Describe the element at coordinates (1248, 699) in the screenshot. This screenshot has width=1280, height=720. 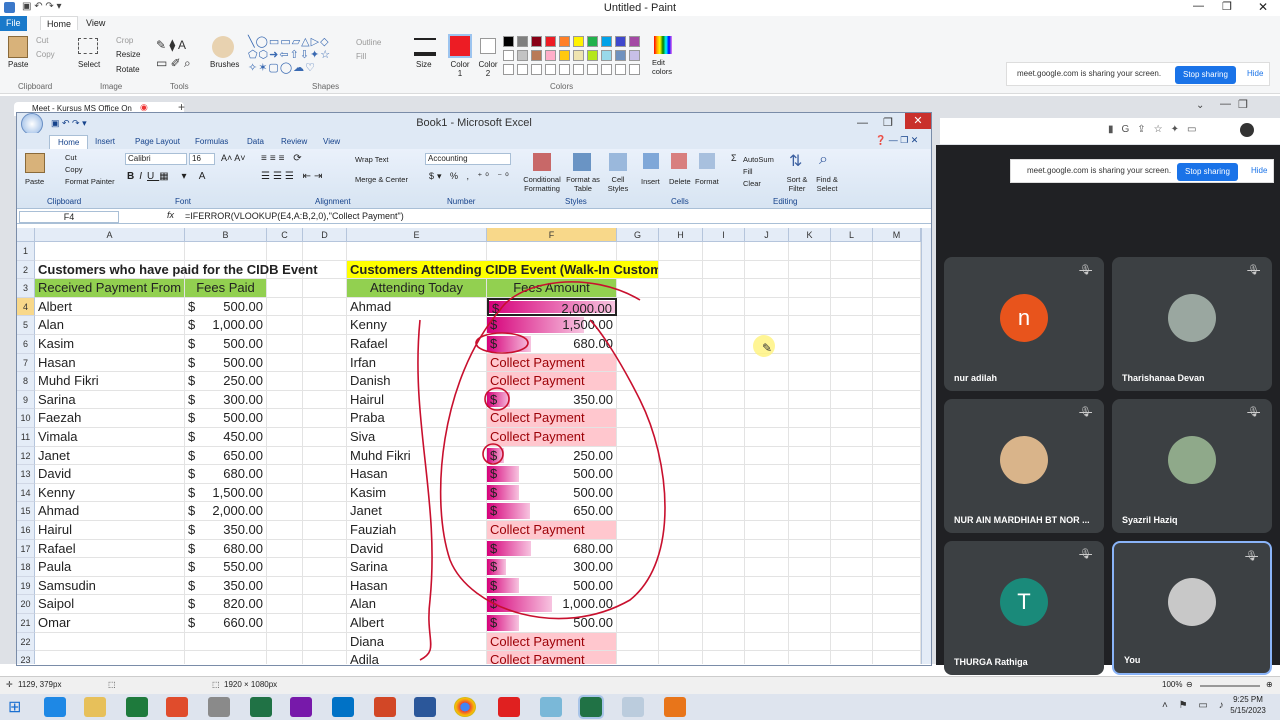
I see `clock-time: 9:25 PM` at that location.